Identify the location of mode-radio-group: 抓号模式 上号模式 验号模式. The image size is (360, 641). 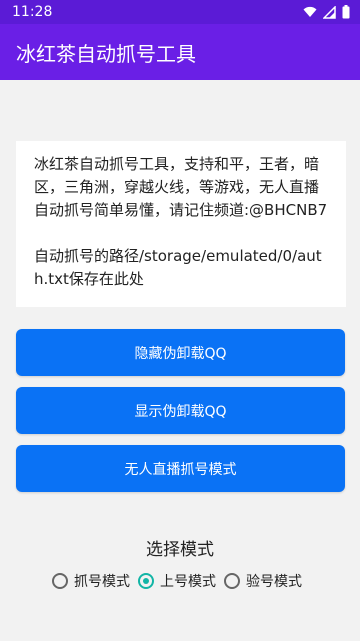
(181, 581).